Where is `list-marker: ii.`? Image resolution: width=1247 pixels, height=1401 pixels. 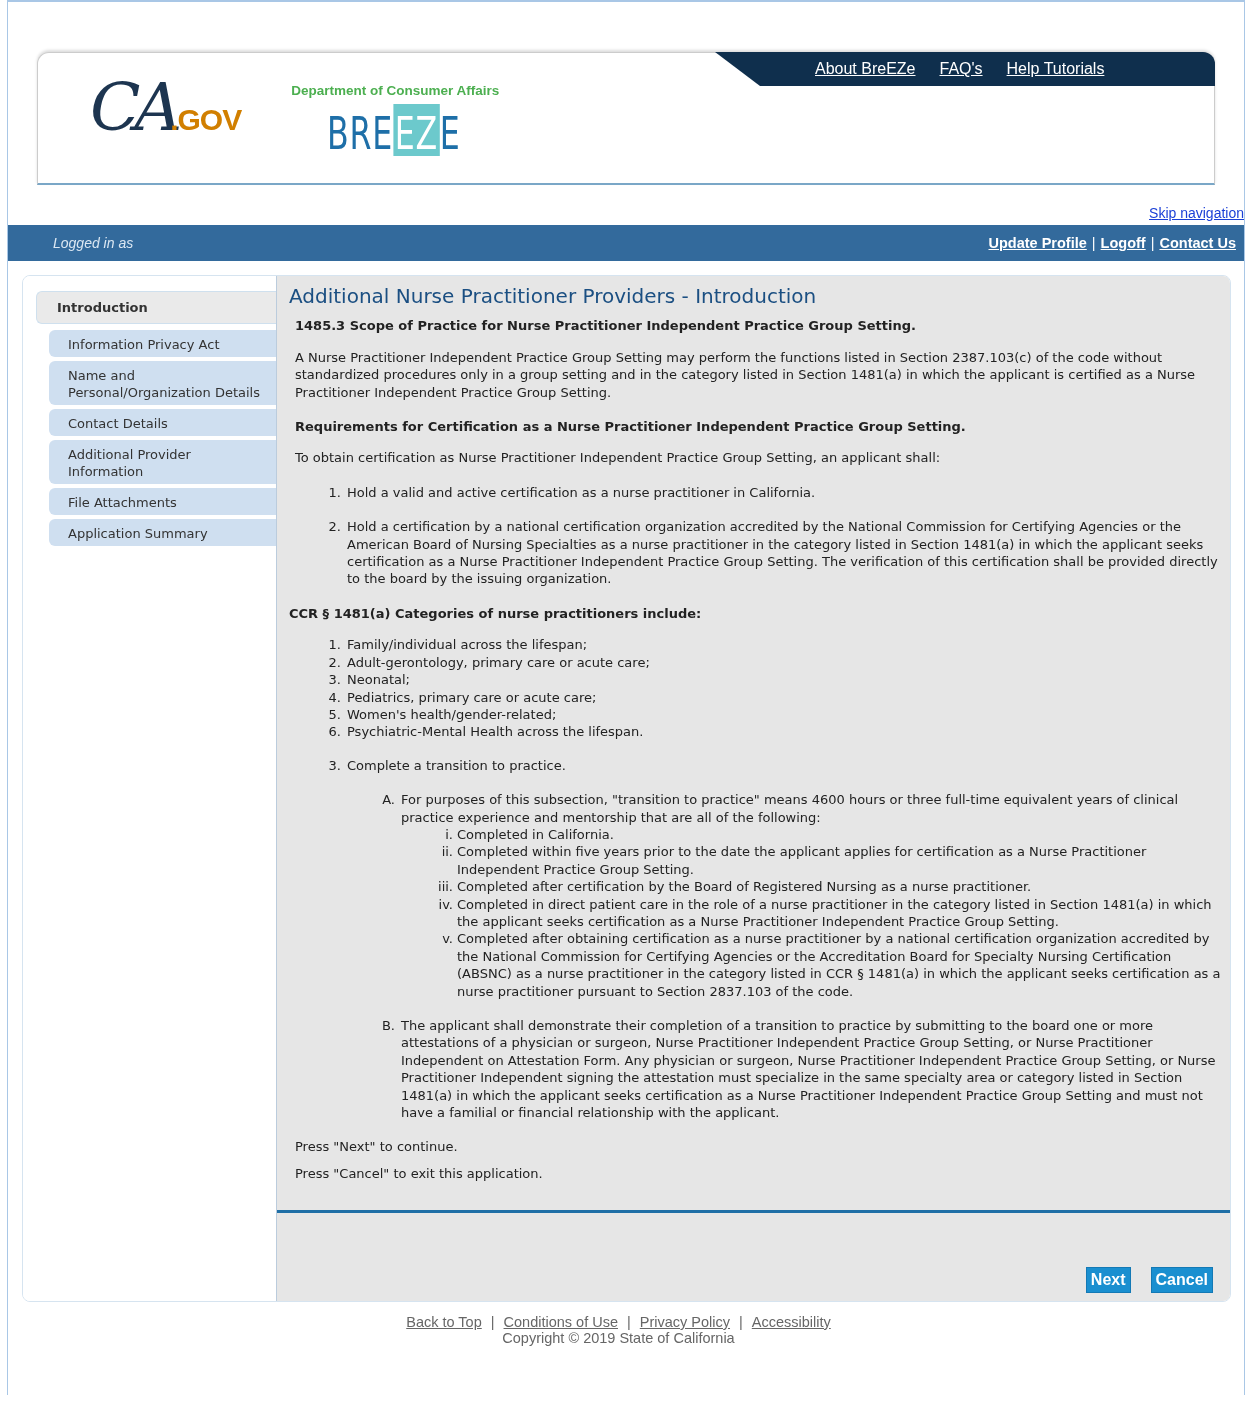 list-marker: ii. is located at coordinates (447, 852).